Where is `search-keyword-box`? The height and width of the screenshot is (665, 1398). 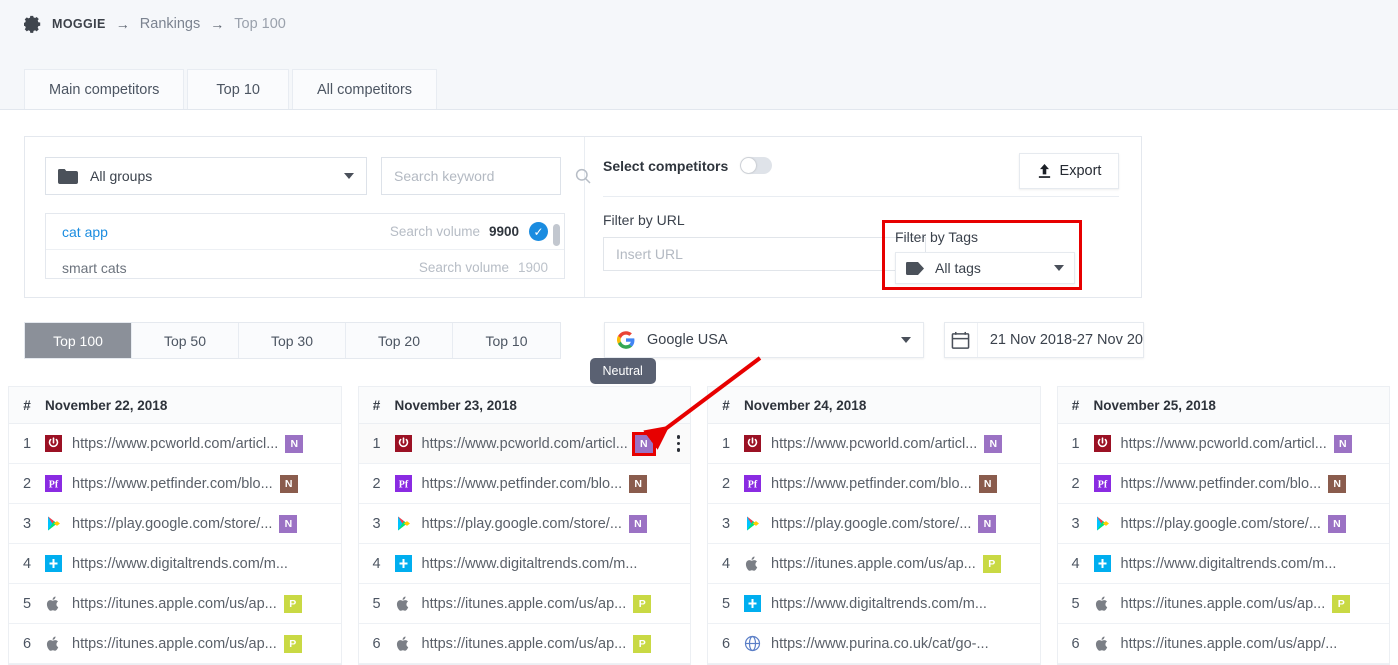 search-keyword-box is located at coordinates (486, 176).